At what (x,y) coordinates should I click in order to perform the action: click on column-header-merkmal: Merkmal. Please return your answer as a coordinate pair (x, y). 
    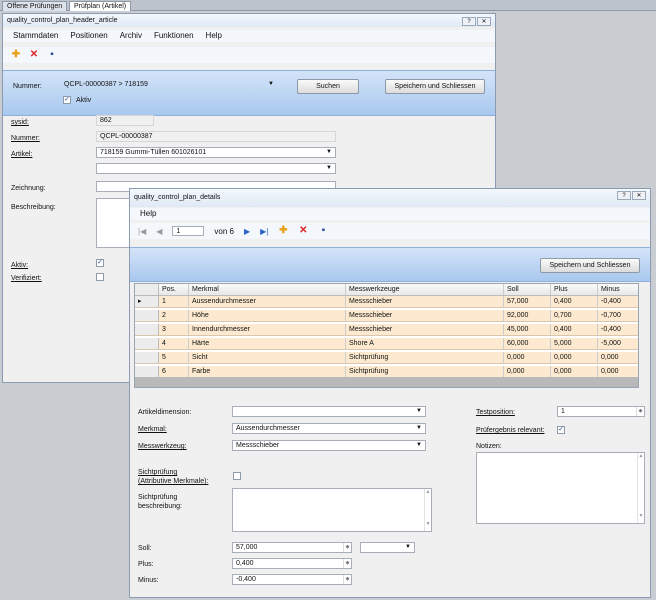
    Looking at the image, I should click on (267, 289).